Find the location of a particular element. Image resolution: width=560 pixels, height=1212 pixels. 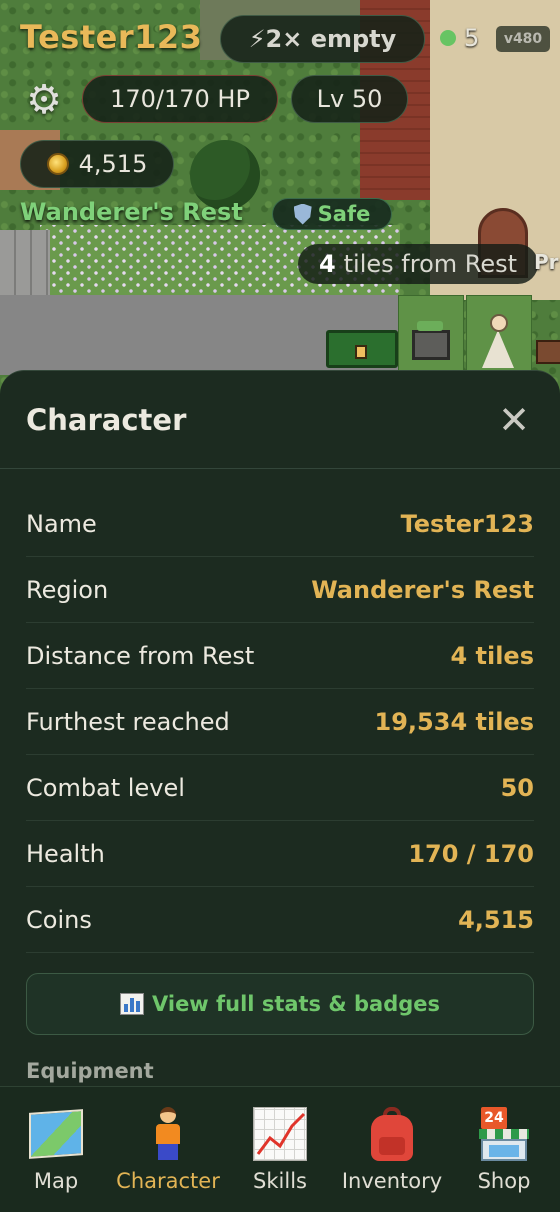

level-value: Lv 50 is located at coordinates (349, 99).